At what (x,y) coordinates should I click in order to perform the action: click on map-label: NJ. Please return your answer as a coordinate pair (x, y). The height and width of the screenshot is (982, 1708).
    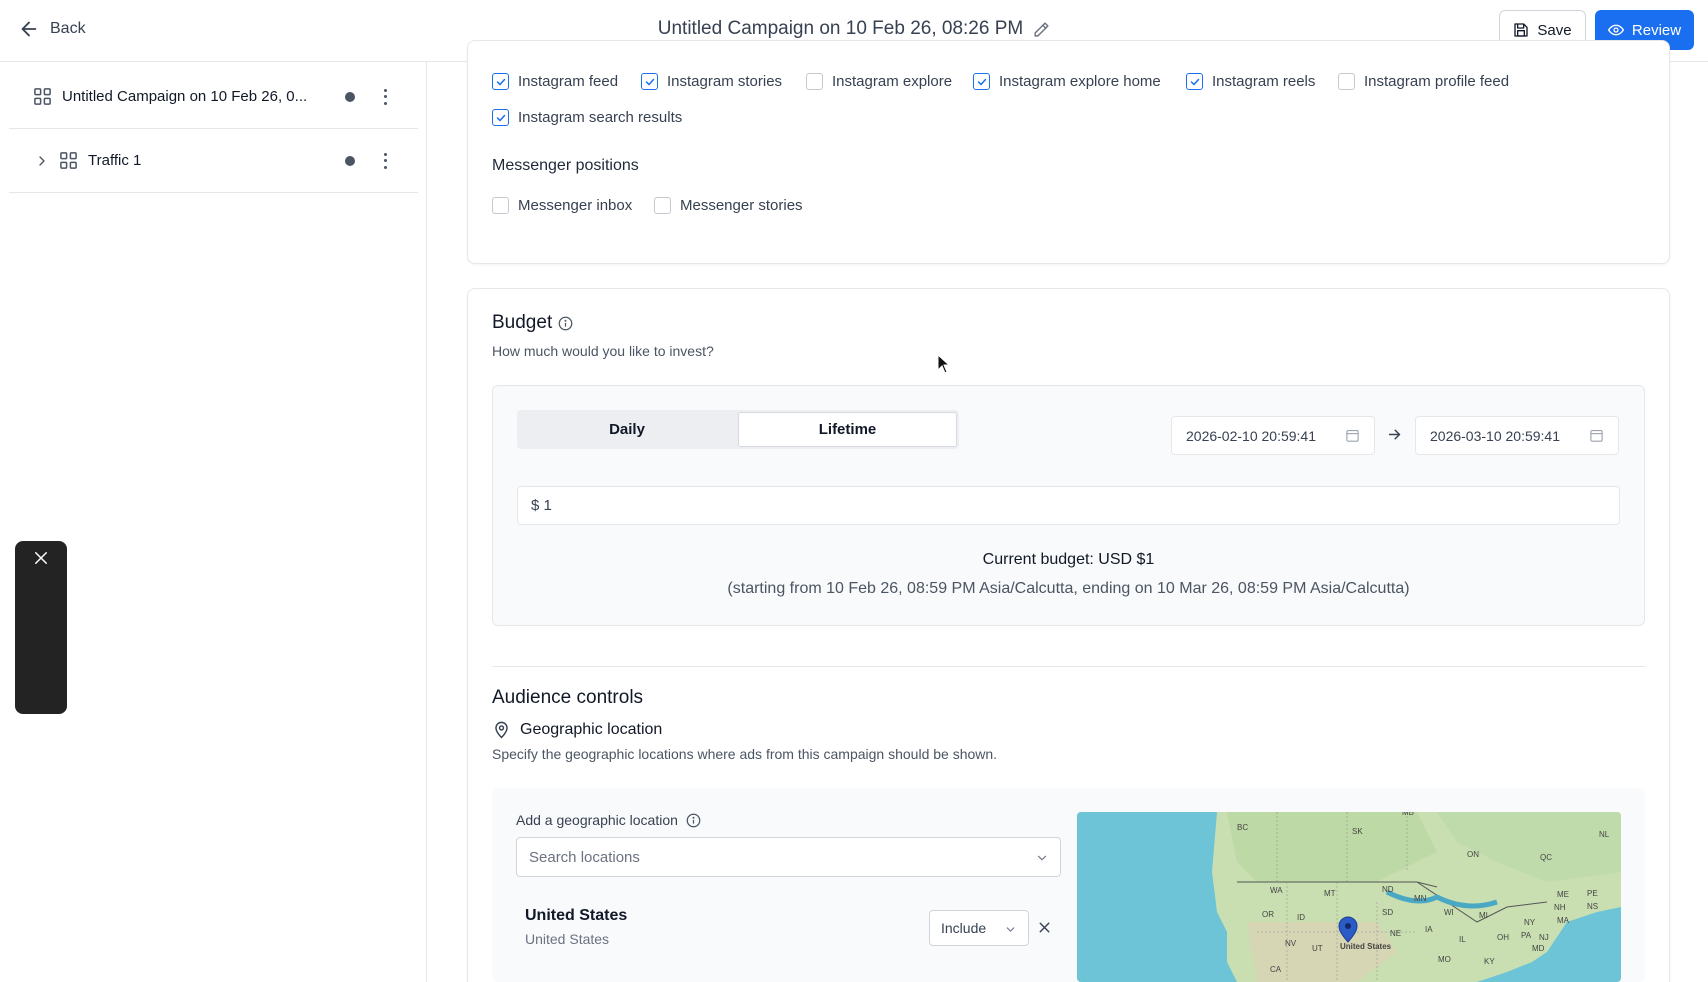
    Looking at the image, I should click on (1544, 937).